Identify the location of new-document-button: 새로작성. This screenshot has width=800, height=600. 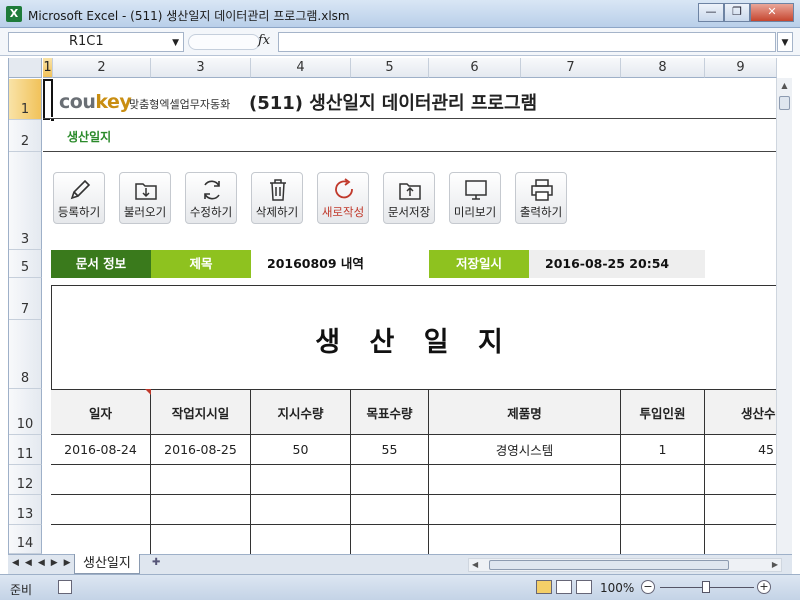
(343, 198).